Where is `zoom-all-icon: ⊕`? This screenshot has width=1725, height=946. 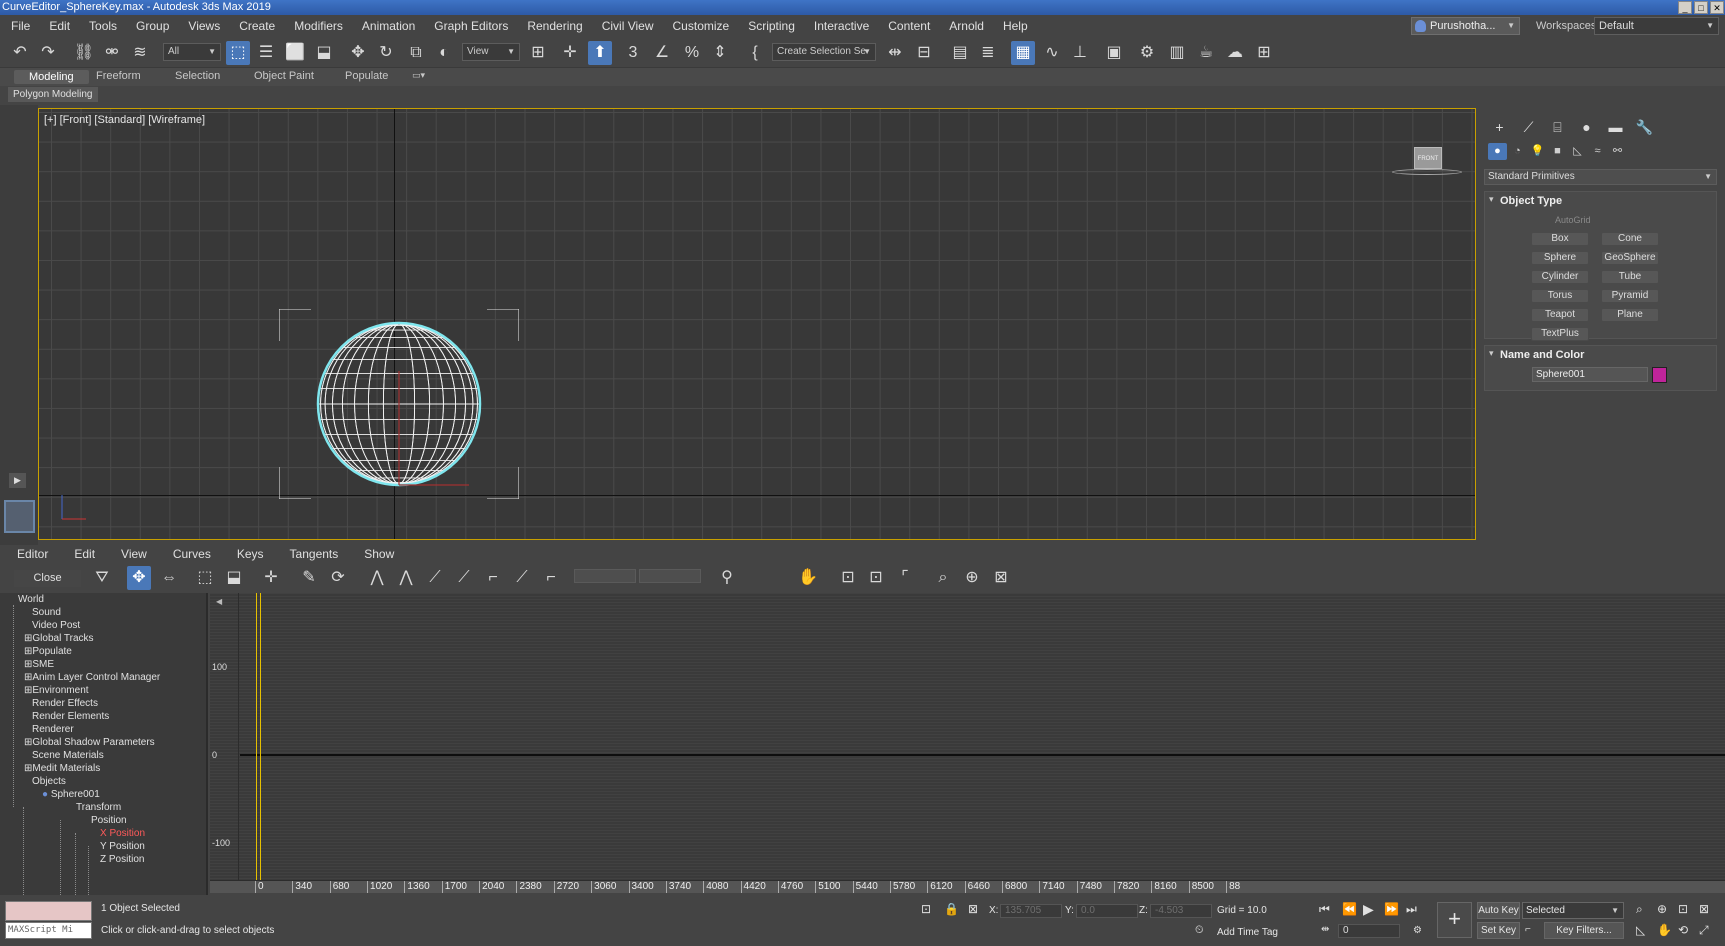 zoom-all-icon: ⊕ is located at coordinates (1662, 909).